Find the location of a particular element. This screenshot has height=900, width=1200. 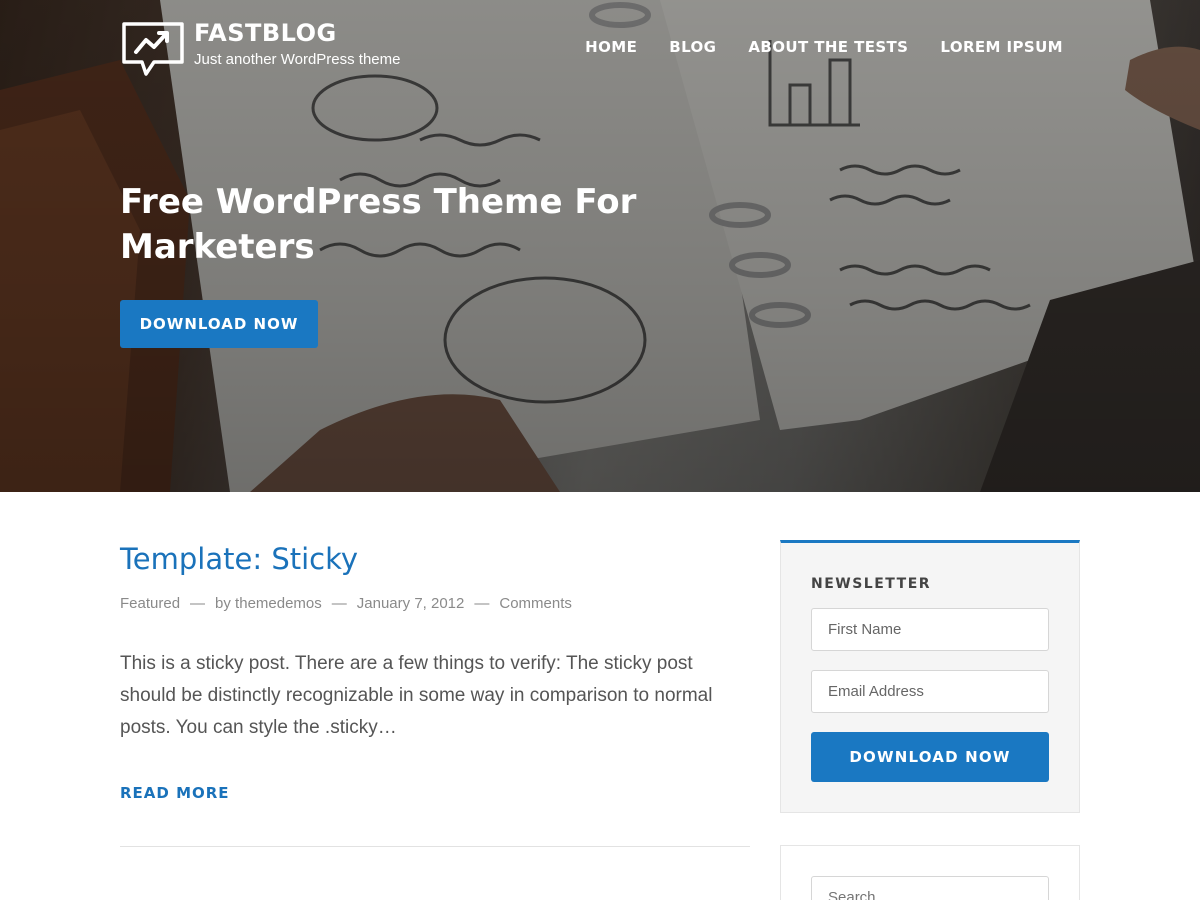

nav-item-home: HOME is located at coordinates (611, 47).